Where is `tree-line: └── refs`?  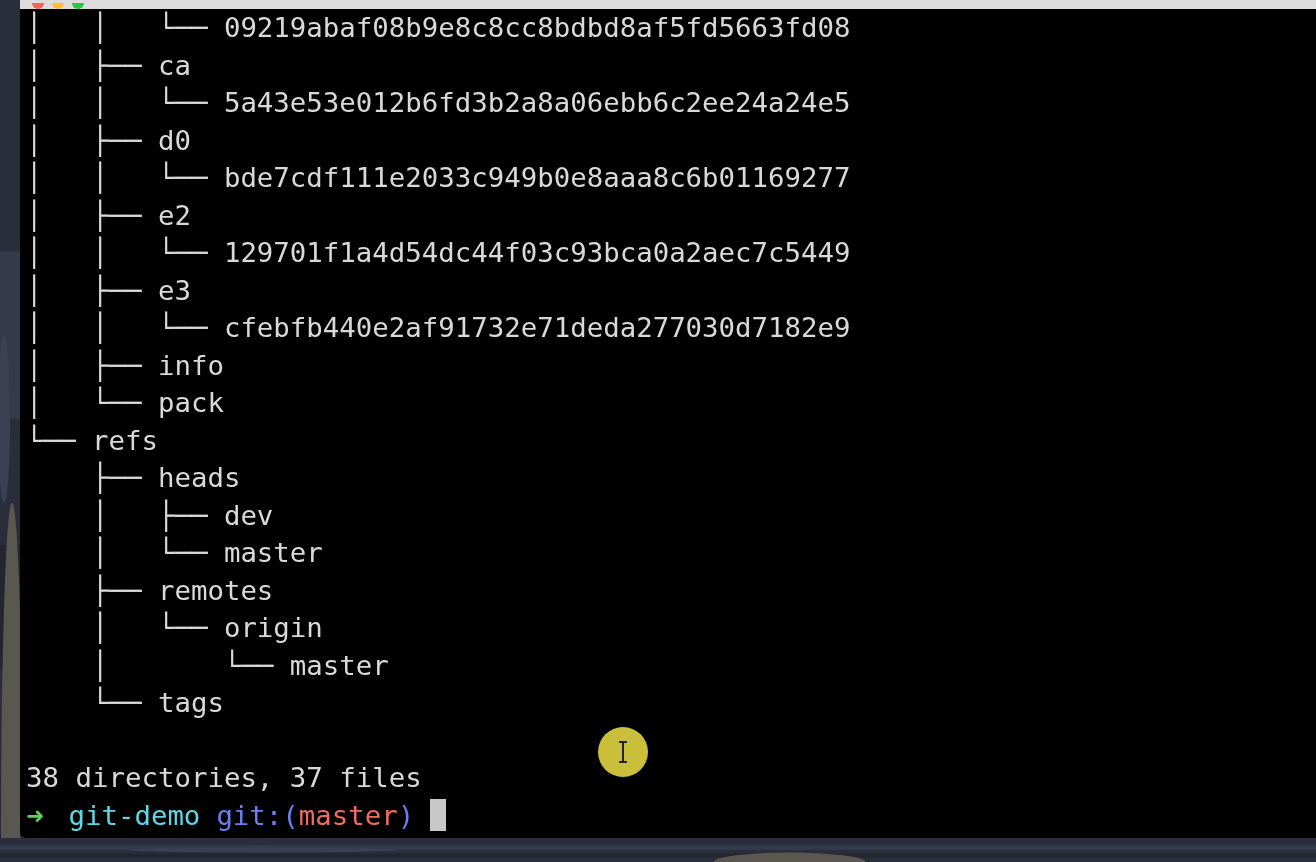
tree-line: └── refs is located at coordinates (92, 440).